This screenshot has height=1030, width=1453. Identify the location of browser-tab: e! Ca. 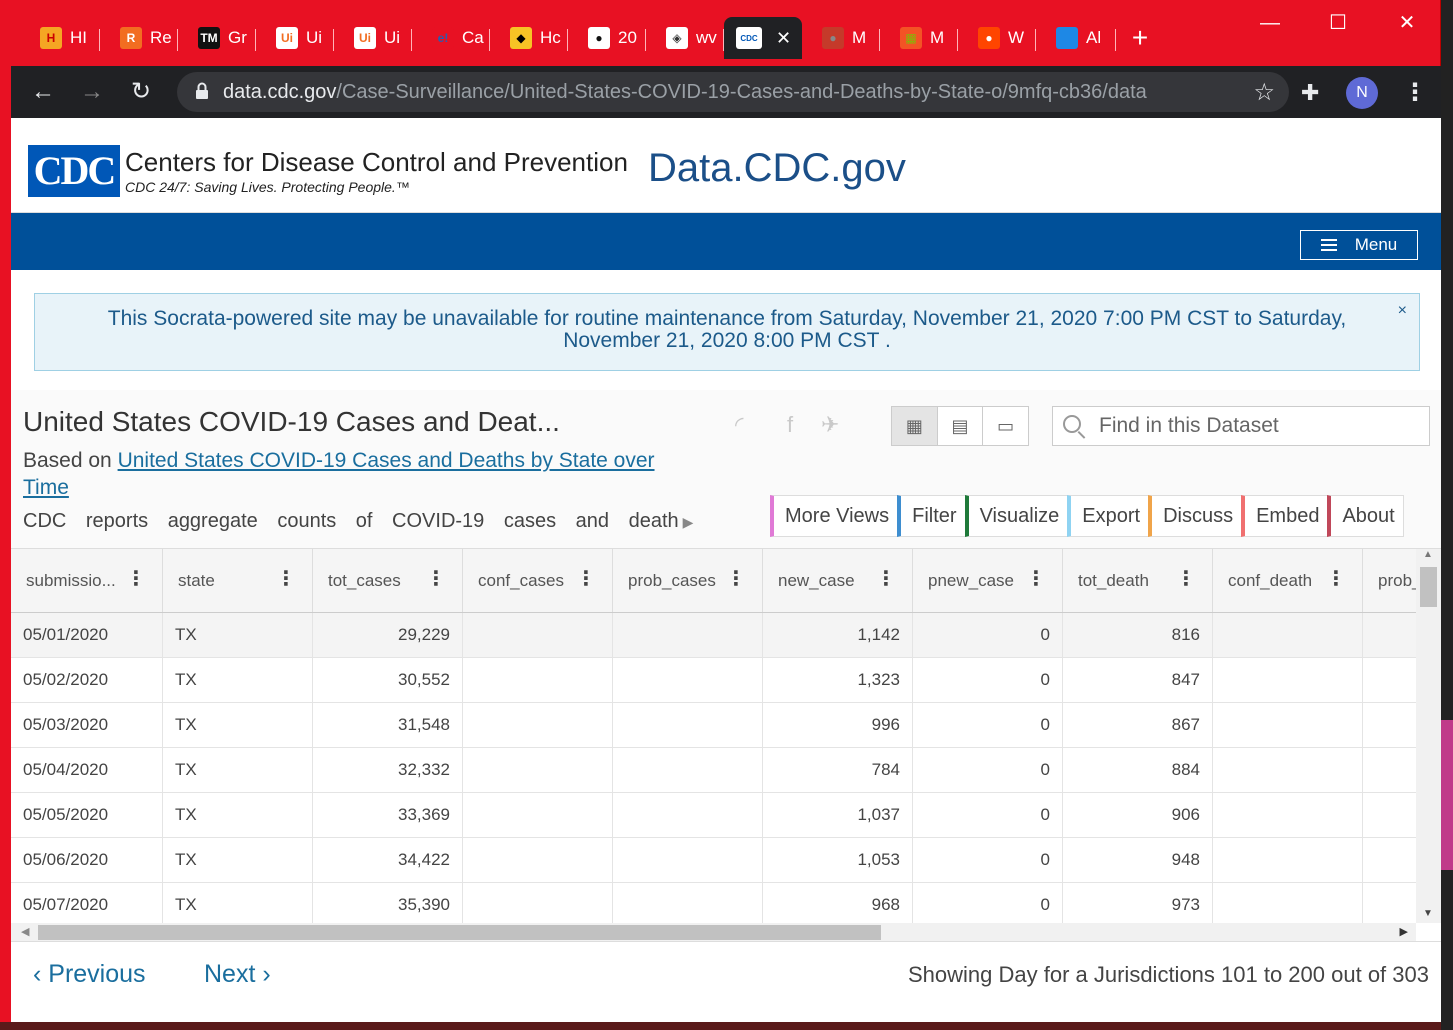
(451, 38).